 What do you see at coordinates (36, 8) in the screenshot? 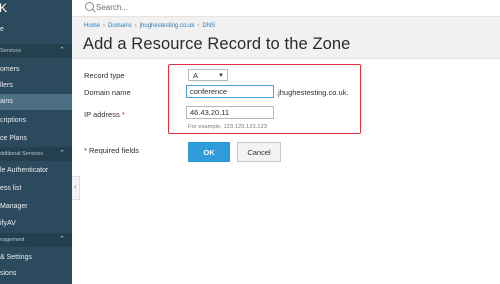
I see `sidebar-header: K` at bounding box center [36, 8].